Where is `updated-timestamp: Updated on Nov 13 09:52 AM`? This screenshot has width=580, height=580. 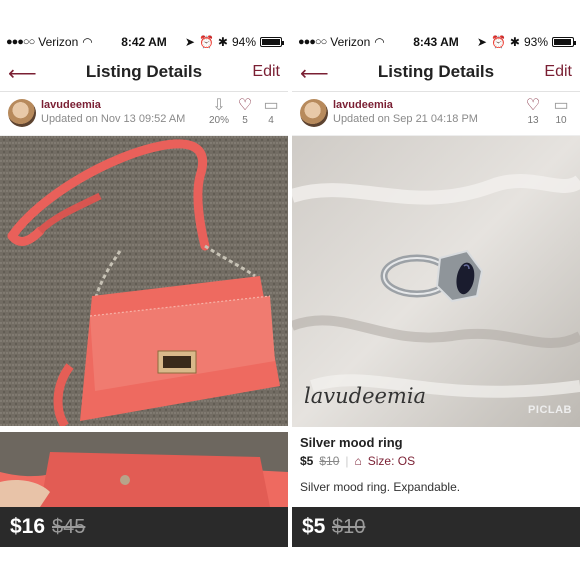 updated-timestamp: Updated on Nov 13 09:52 AM is located at coordinates (113, 119).